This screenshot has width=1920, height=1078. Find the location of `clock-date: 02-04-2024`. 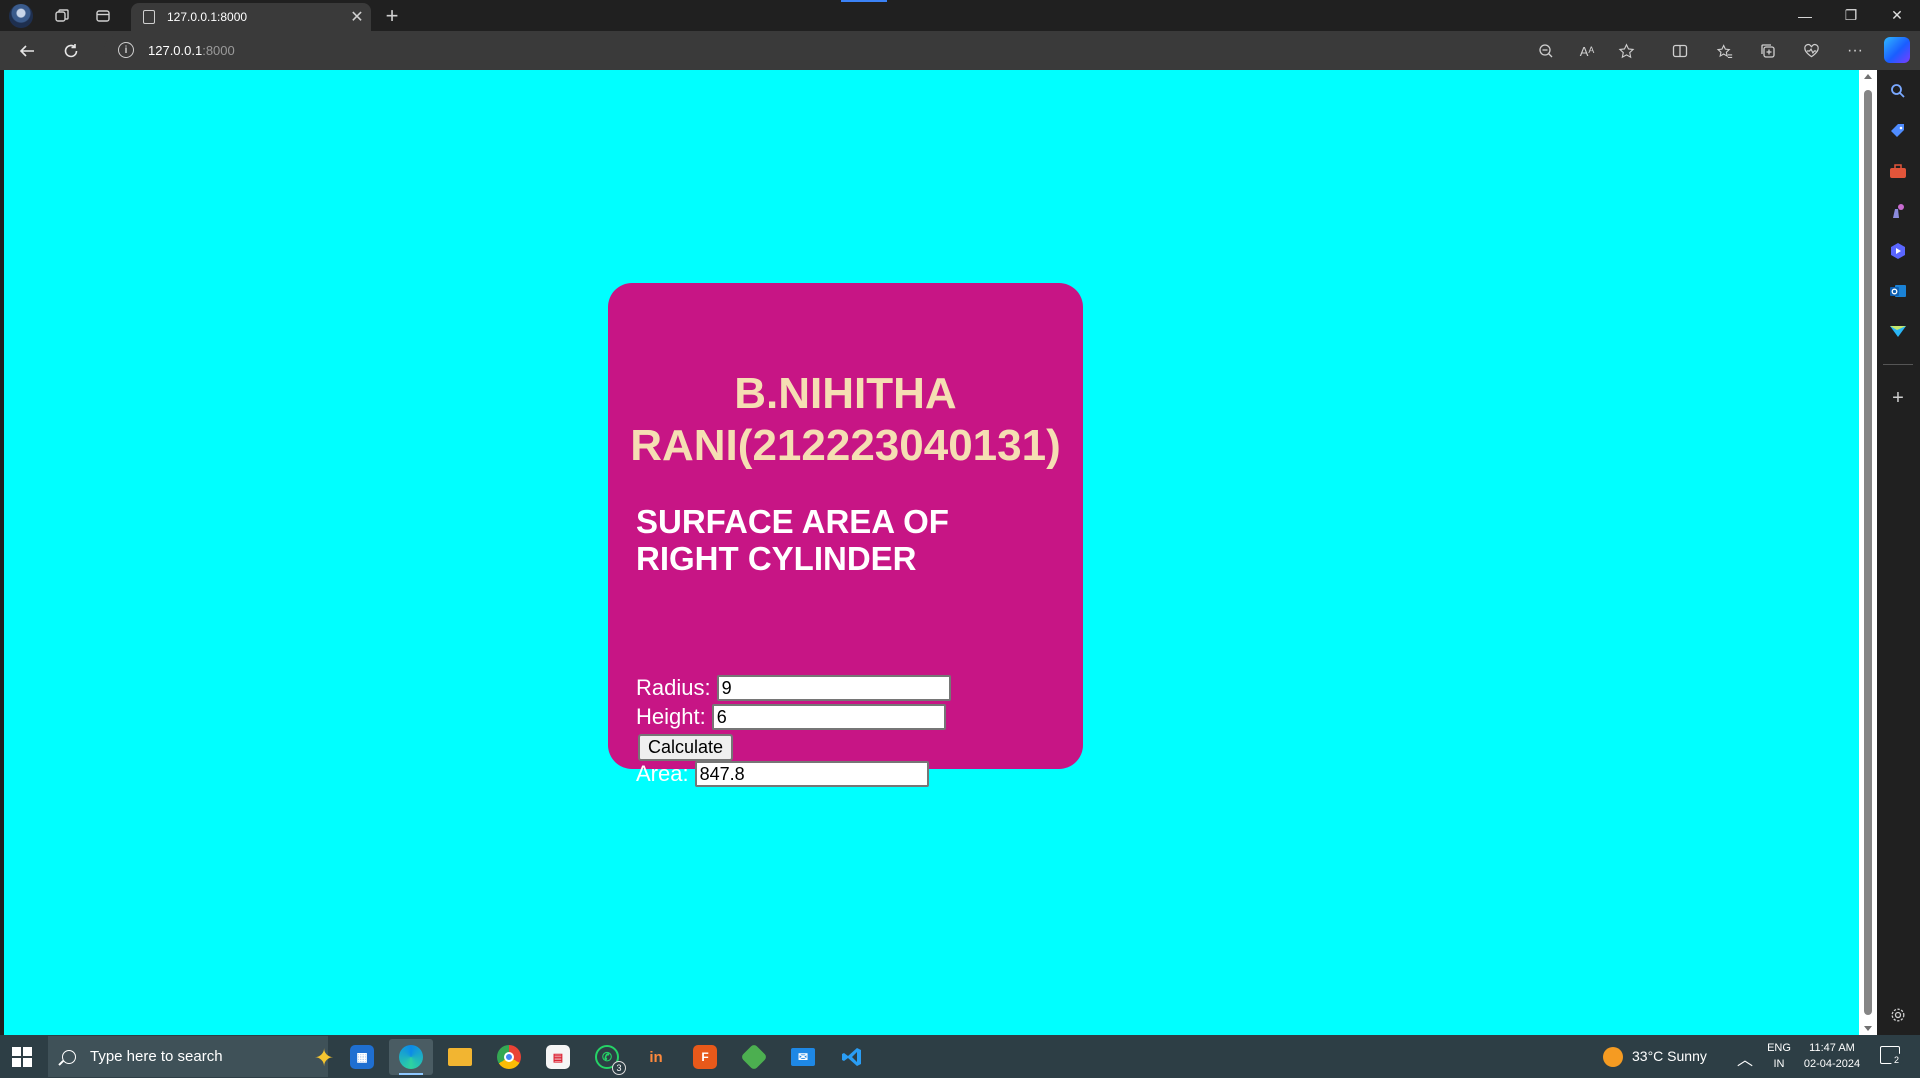

clock-date: 02-04-2024 is located at coordinates (1832, 1064).